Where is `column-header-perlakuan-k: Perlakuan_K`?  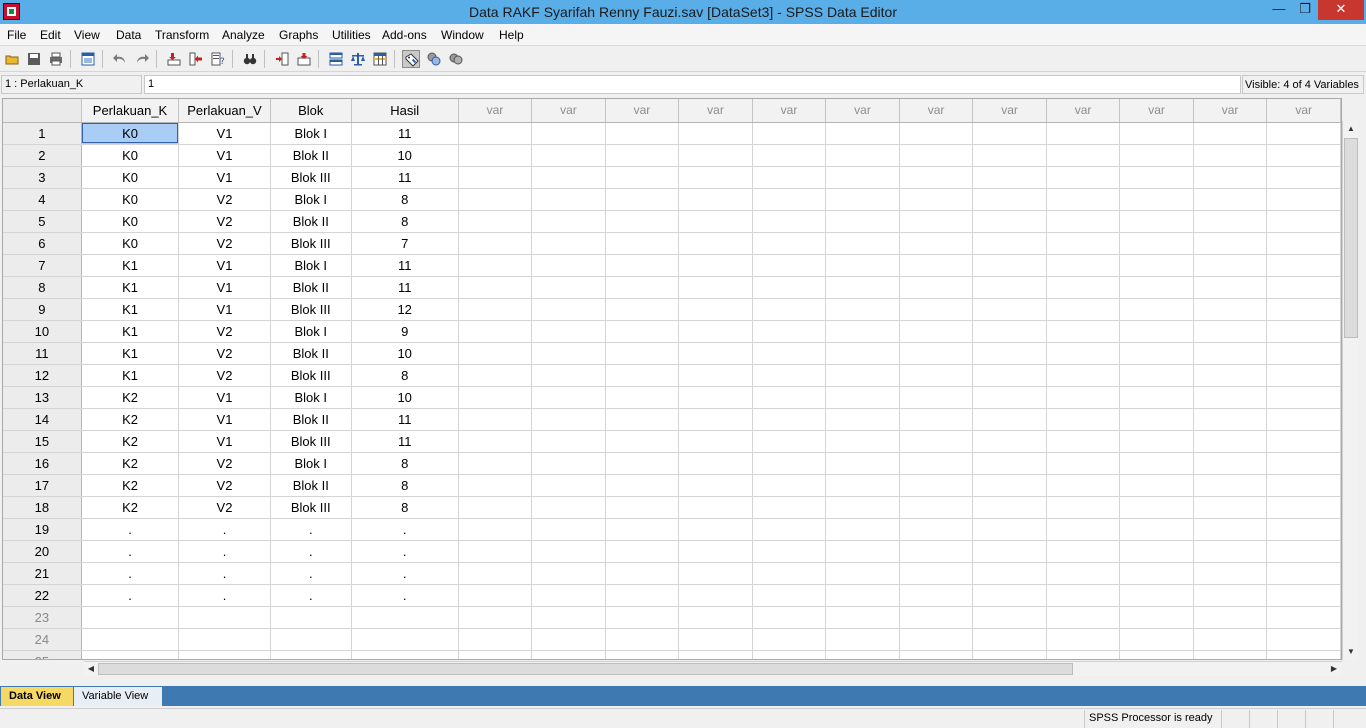 column-header-perlakuan-k: Perlakuan_K is located at coordinates (130, 111).